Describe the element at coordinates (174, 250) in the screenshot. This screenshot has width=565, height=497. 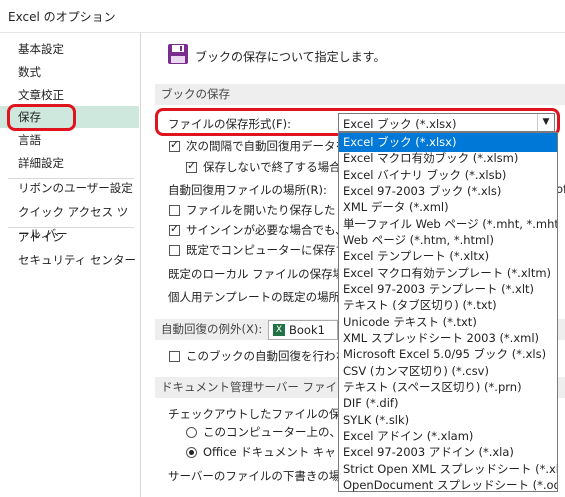
I see `save-to-computer-checkbox` at that location.